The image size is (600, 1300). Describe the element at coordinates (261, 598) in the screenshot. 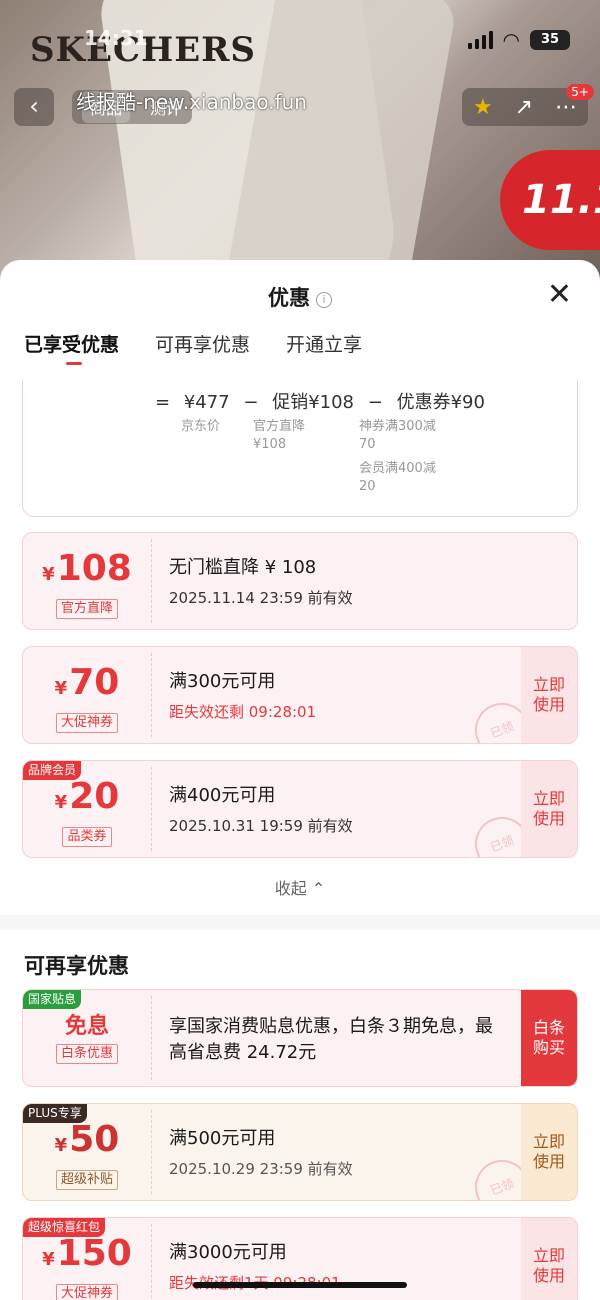

I see `coupon-validity: 2025.11.14 23:59 前有效` at that location.